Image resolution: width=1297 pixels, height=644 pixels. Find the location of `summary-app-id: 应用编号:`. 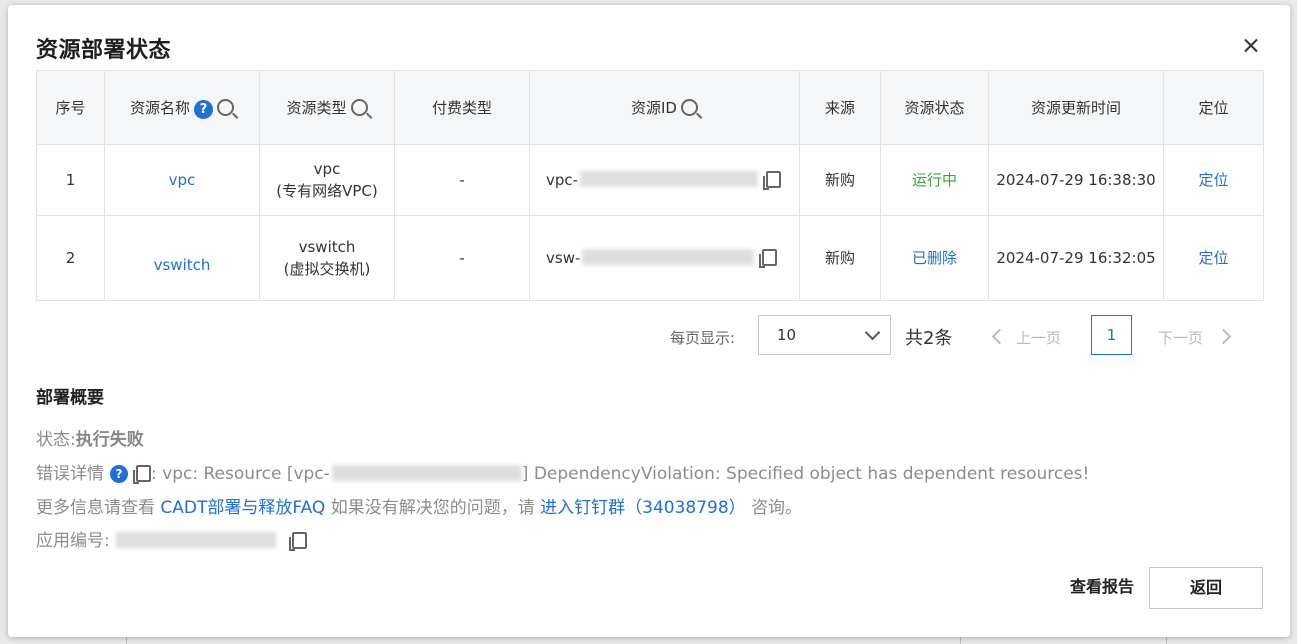

summary-app-id: 应用编号: is located at coordinates (171, 538).